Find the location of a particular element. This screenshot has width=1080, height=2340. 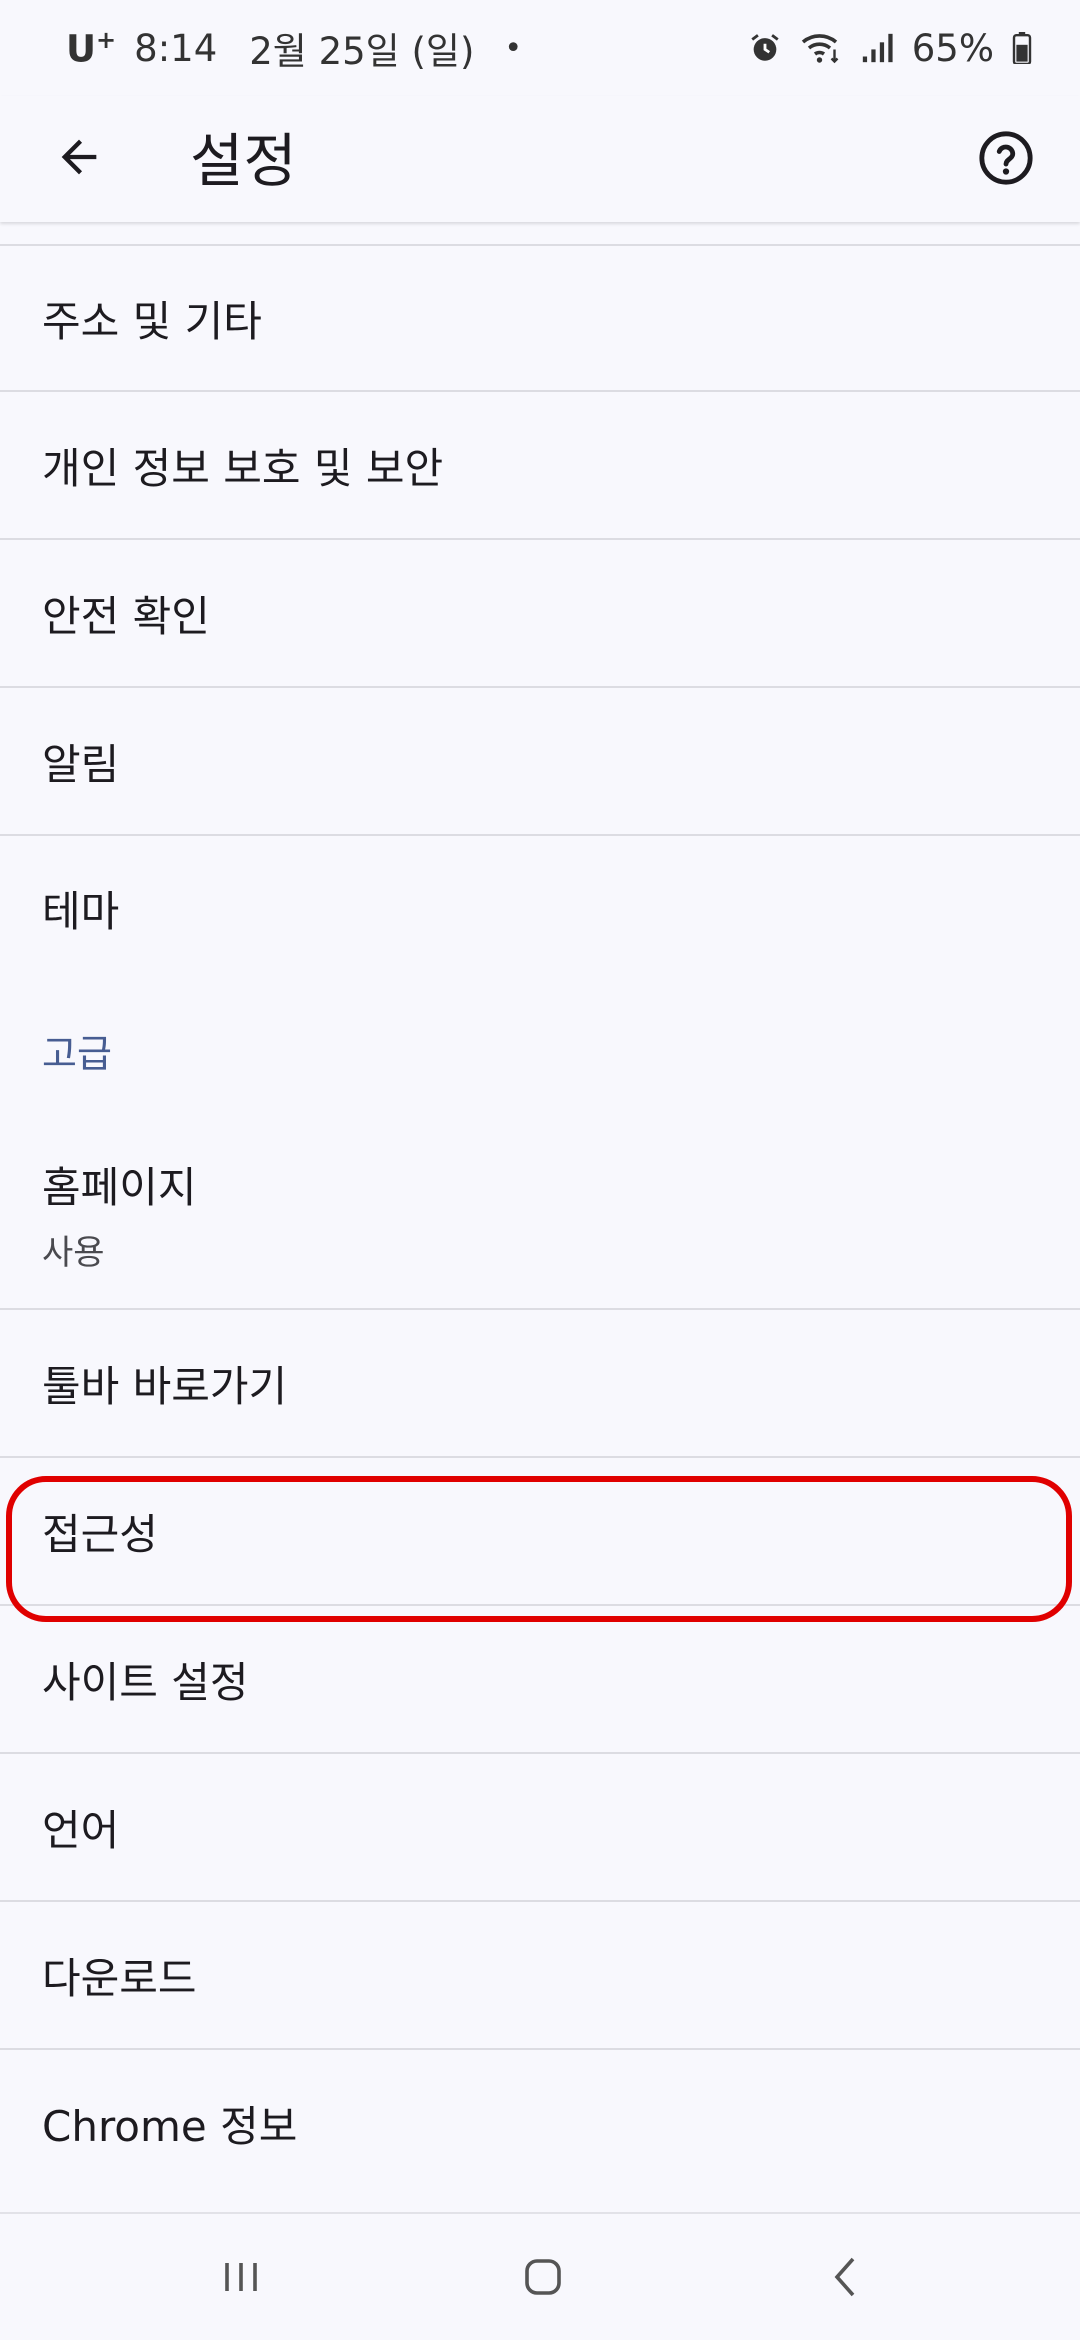

list-item-label: 알림 is located at coordinates (81, 764).